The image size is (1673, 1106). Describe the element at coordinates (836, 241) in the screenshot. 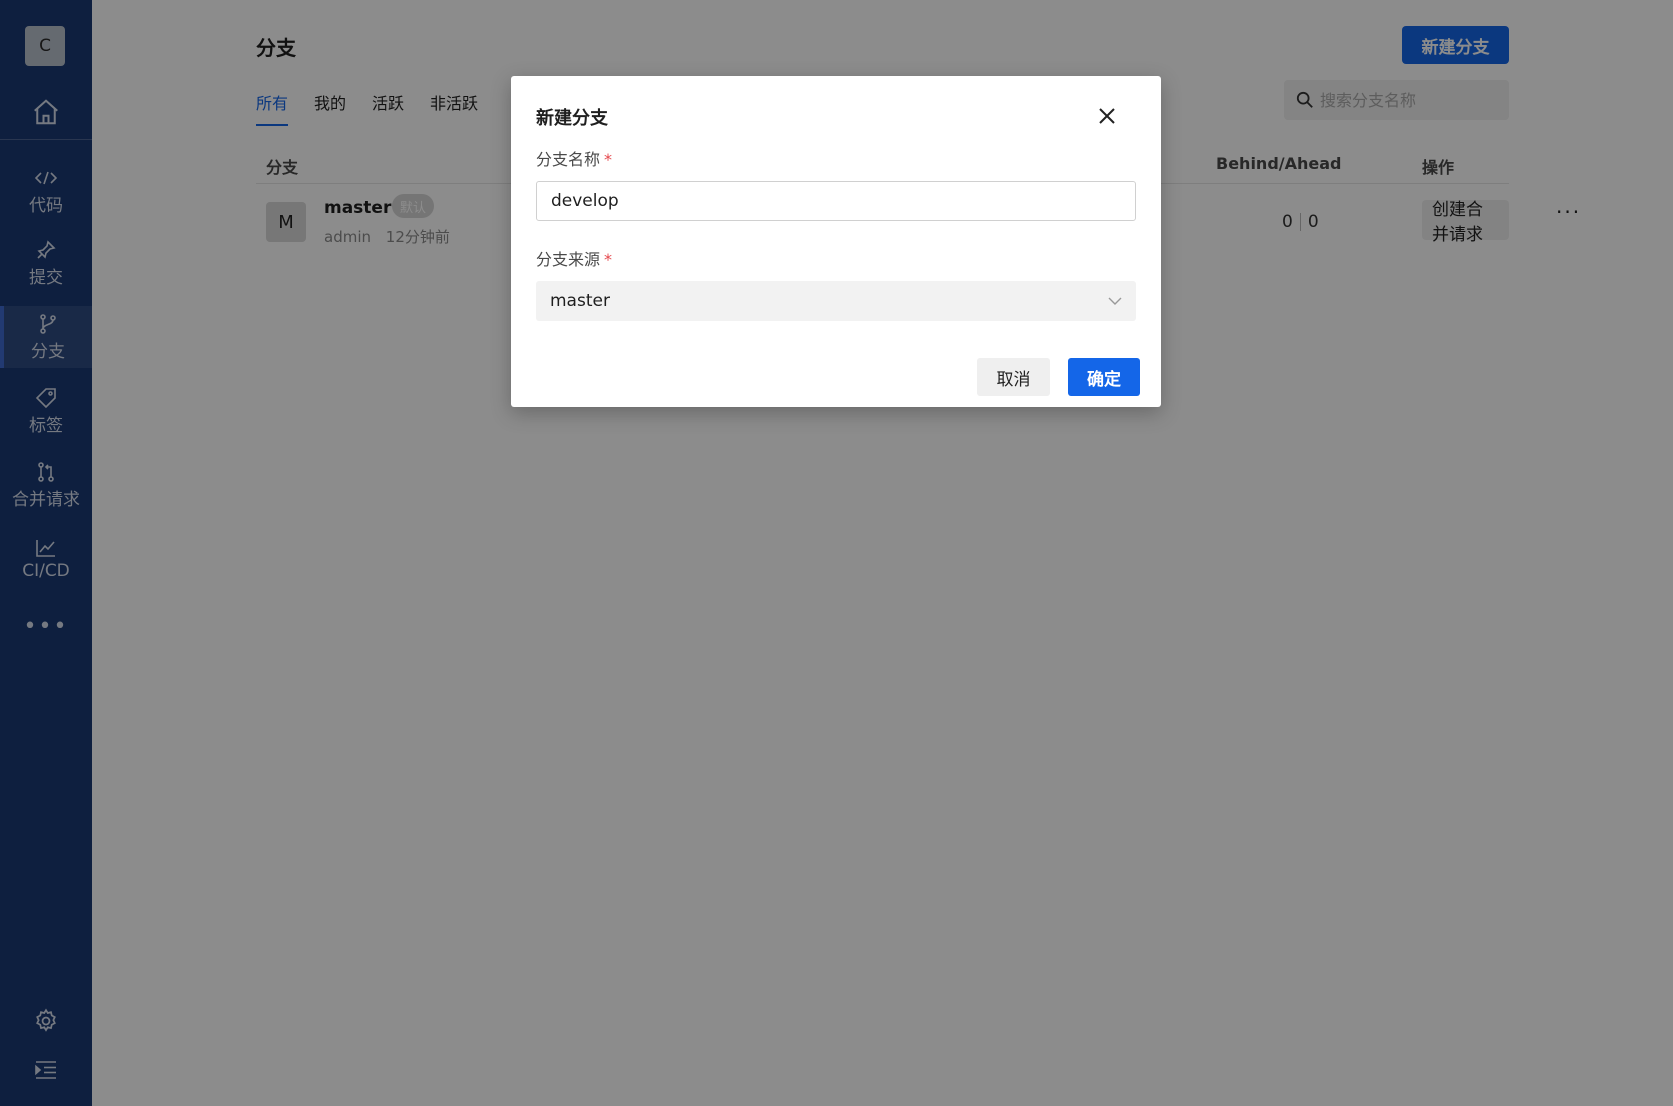

I see `new-branch-dialog: 新建分支 分支名称* 分支来源* master 取消 确定` at that location.